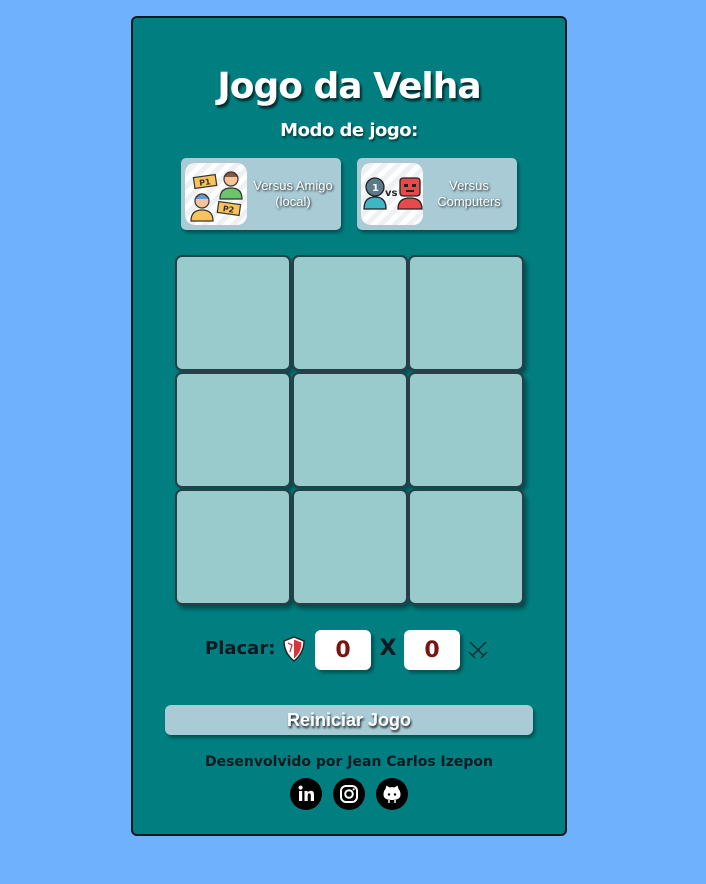 This screenshot has height=884, width=706. I want to click on instagram-icon, so click(349, 794).